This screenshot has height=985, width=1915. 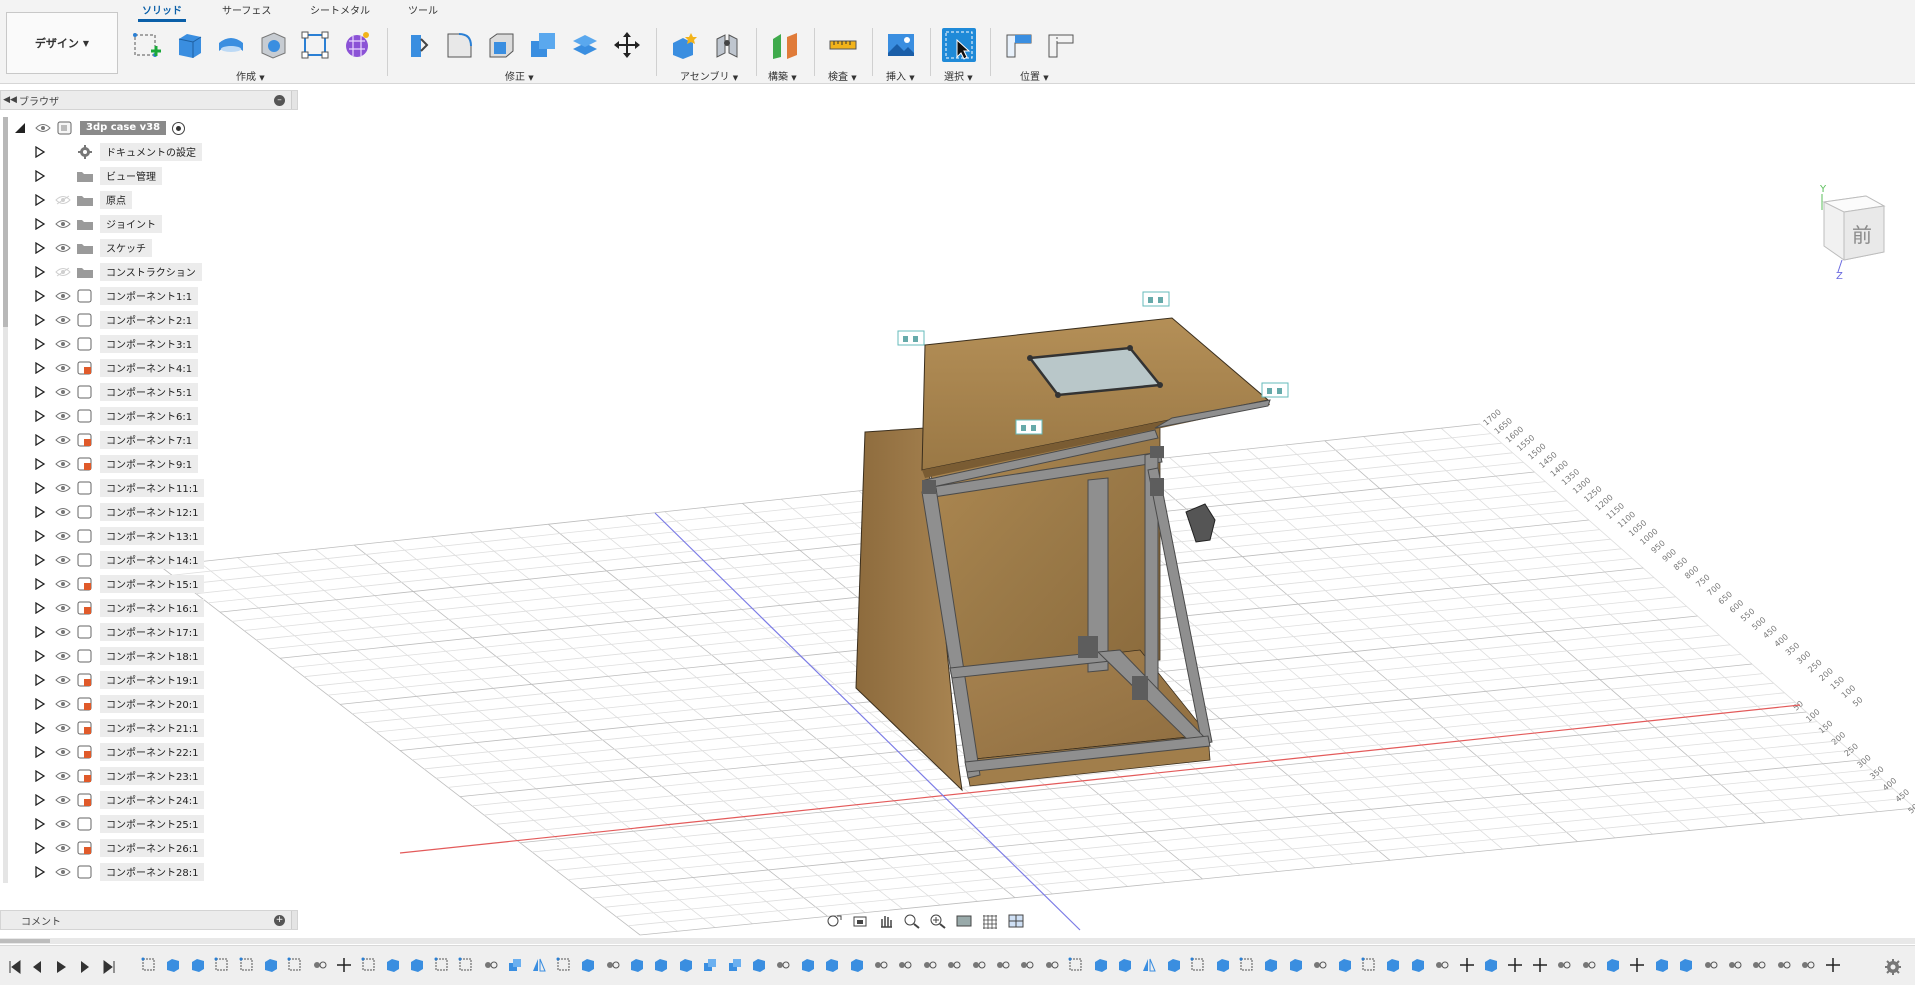 What do you see at coordinates (843, 45) in the screenshot?
I see `measure-icon` at bounding box center [843, 45].